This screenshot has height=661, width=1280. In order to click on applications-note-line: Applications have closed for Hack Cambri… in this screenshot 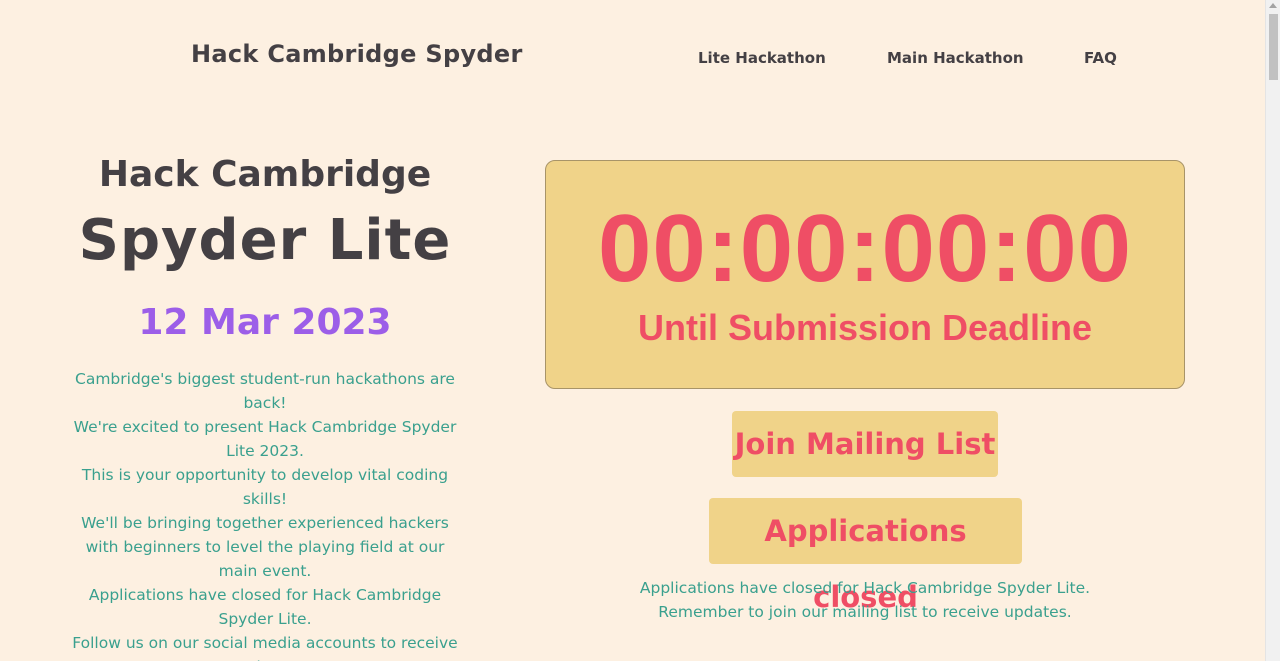, I will do `click(865, 588)`.